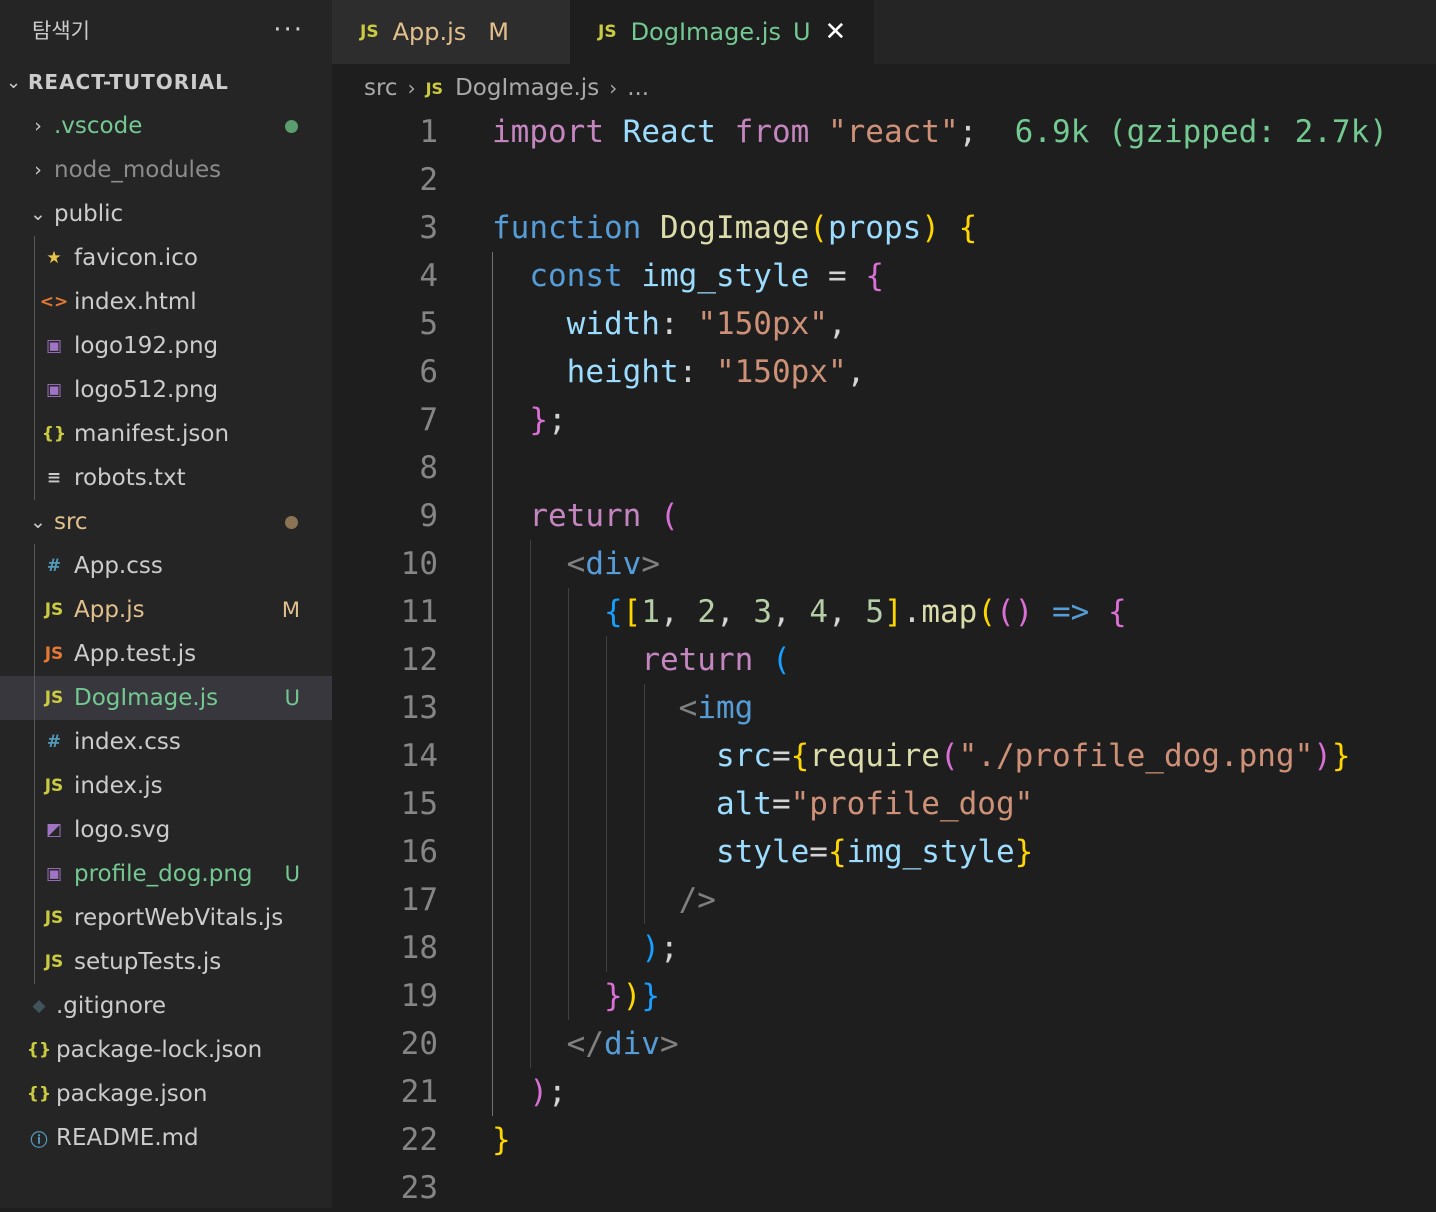  I want to click on tree-item-logo-svg: ◩ logo.svg, so click(166, 830).